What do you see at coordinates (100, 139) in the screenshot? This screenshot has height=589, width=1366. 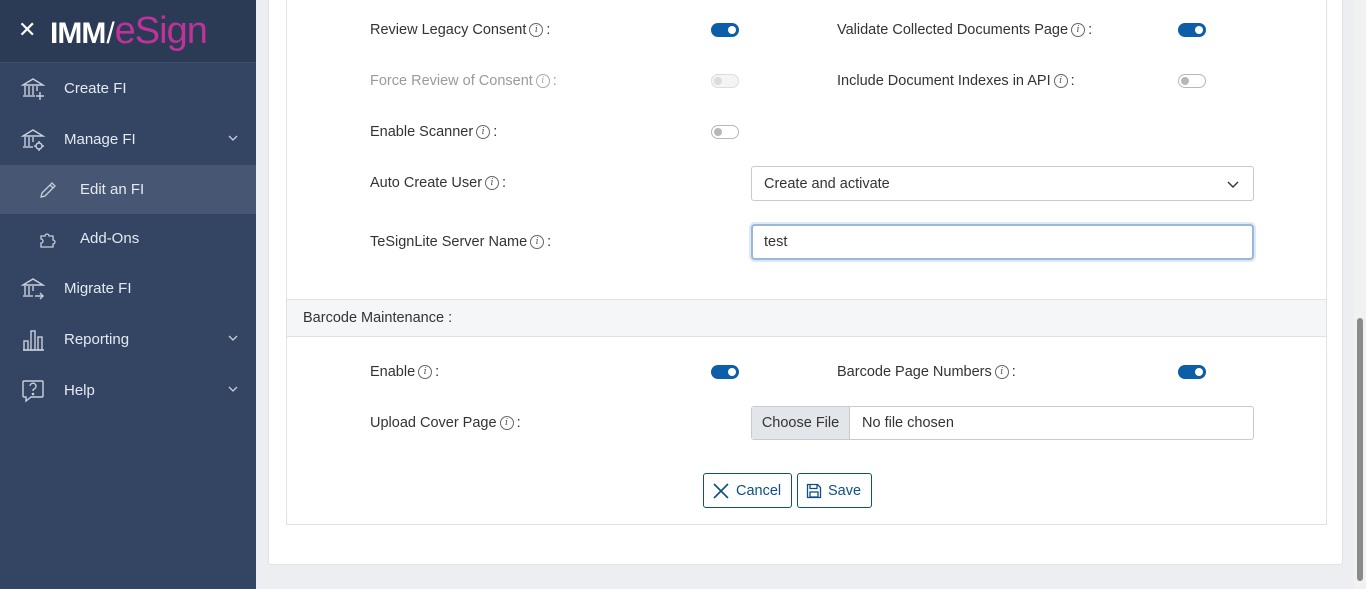 I see `sidebar-item-label: Manage FI` at bounding box center [100, 139].